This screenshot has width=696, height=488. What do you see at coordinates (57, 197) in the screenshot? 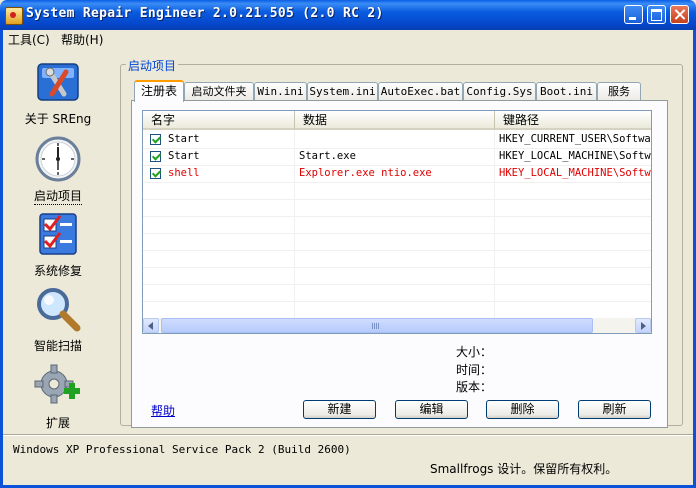
I see `nav-label-startup: 启动项目` at bounding box center [57, 197].